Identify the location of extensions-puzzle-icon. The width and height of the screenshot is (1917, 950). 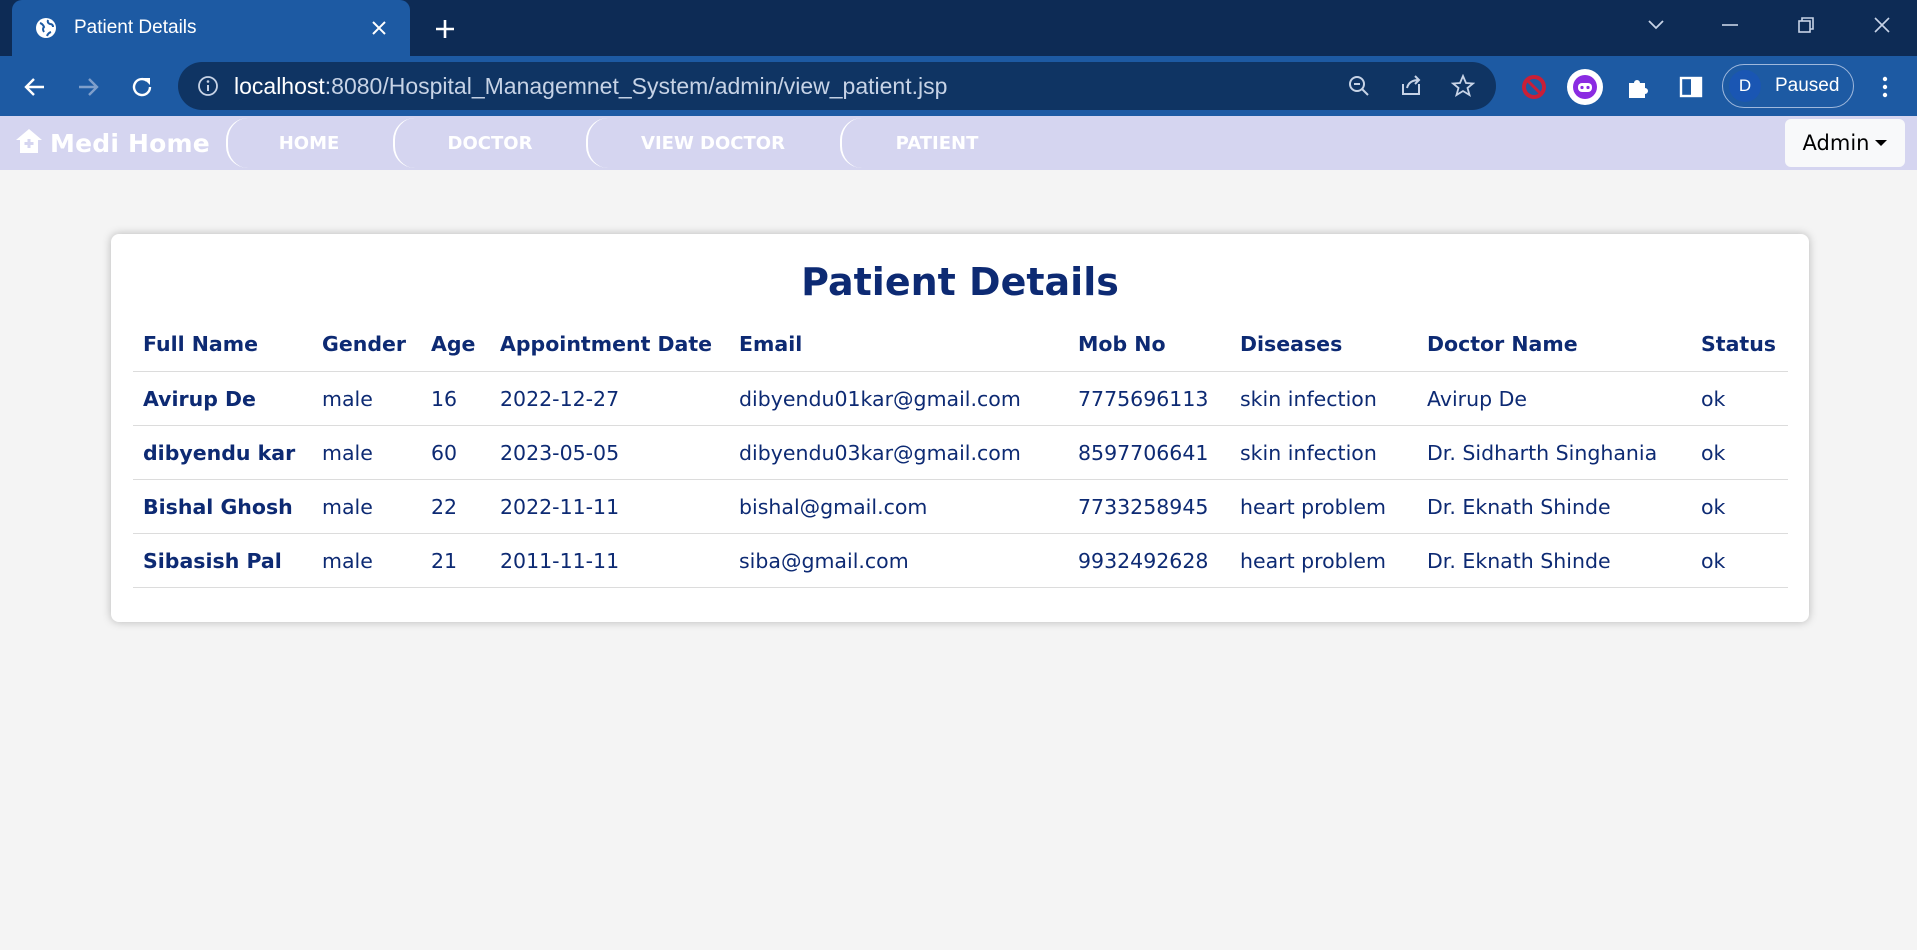
(1639, 87).